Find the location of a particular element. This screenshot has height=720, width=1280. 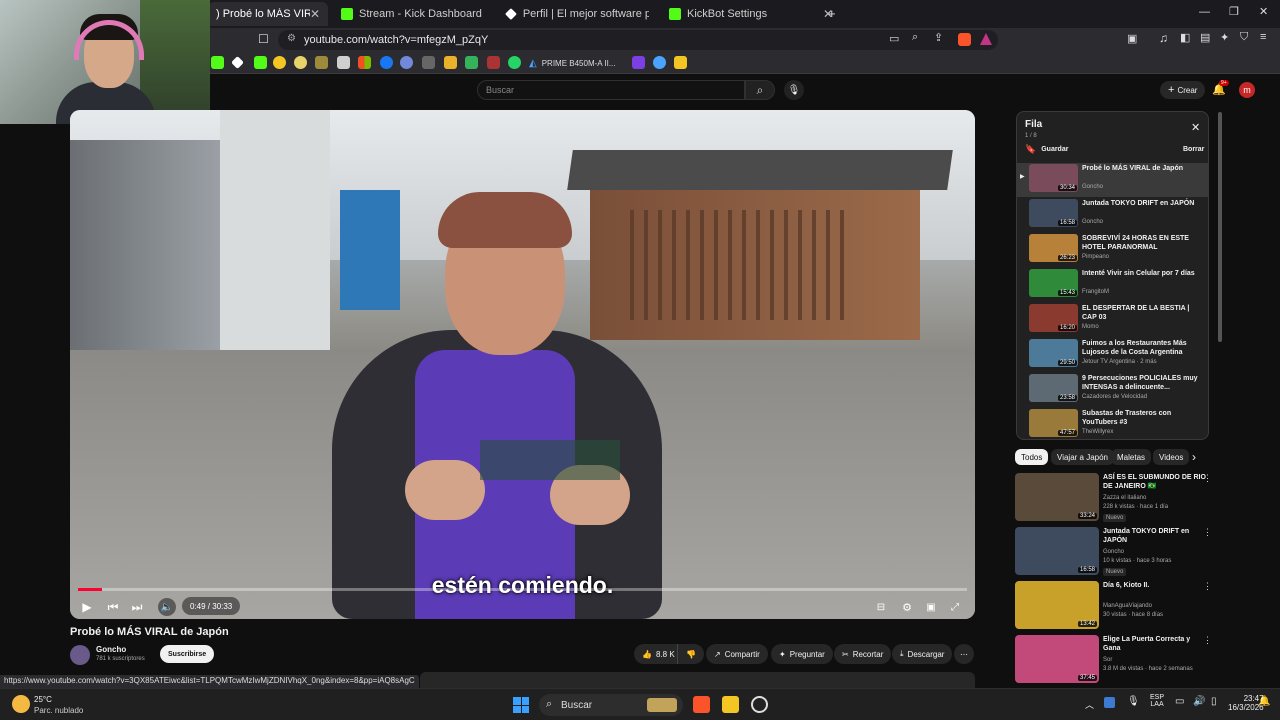

doc-bookmark-icon is located at coordinates (343, 62).